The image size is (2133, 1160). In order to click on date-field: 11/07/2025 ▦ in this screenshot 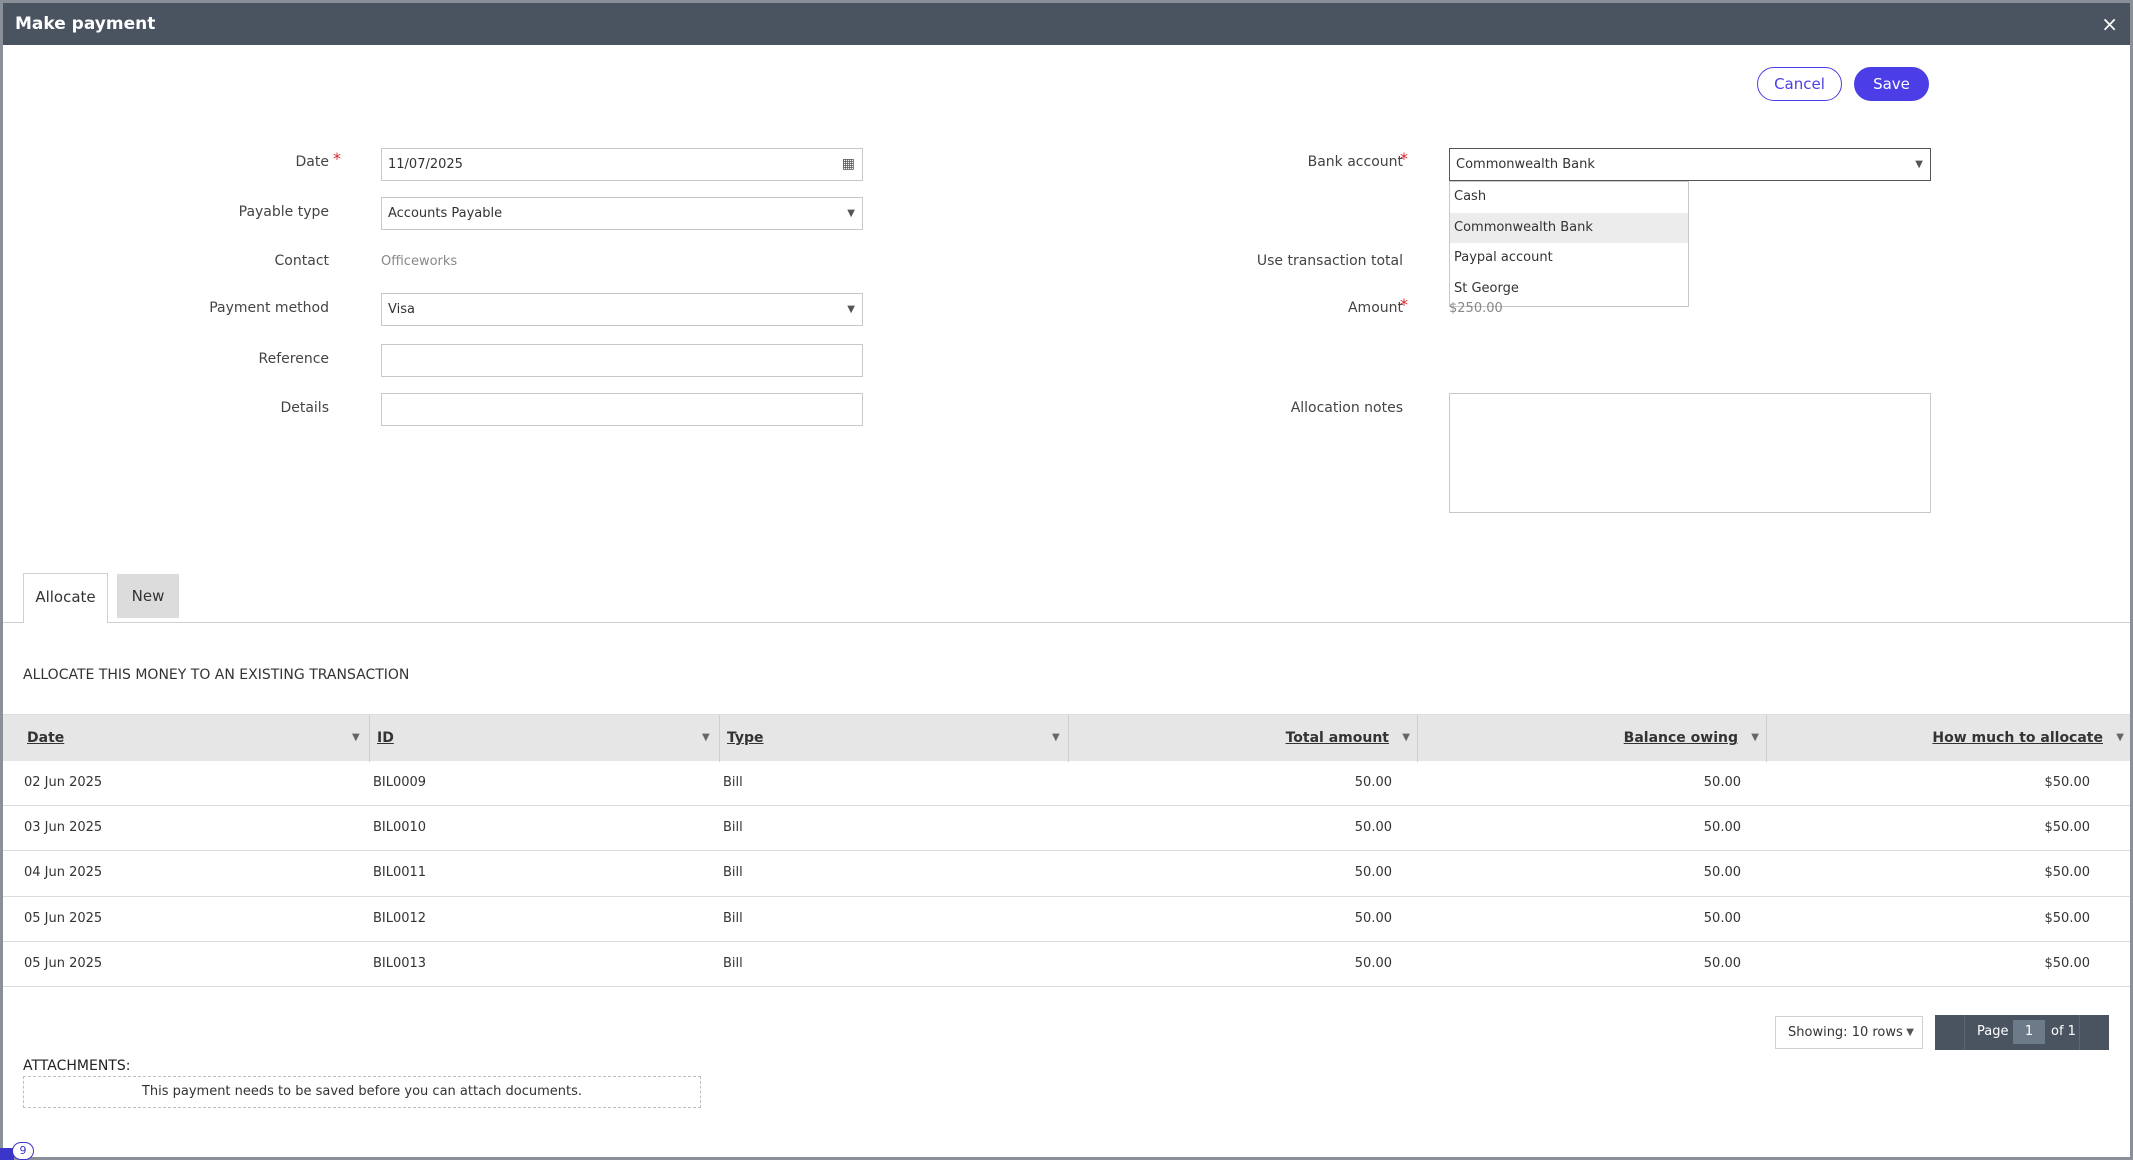, I will do `click(622, 164)`.